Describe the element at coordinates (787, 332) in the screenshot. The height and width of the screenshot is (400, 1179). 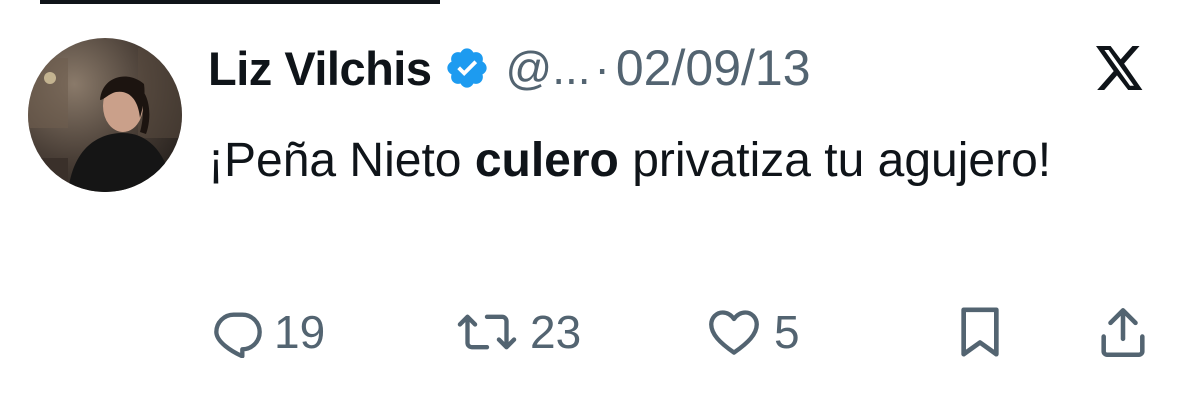
I see `like-count: 5` at that location.